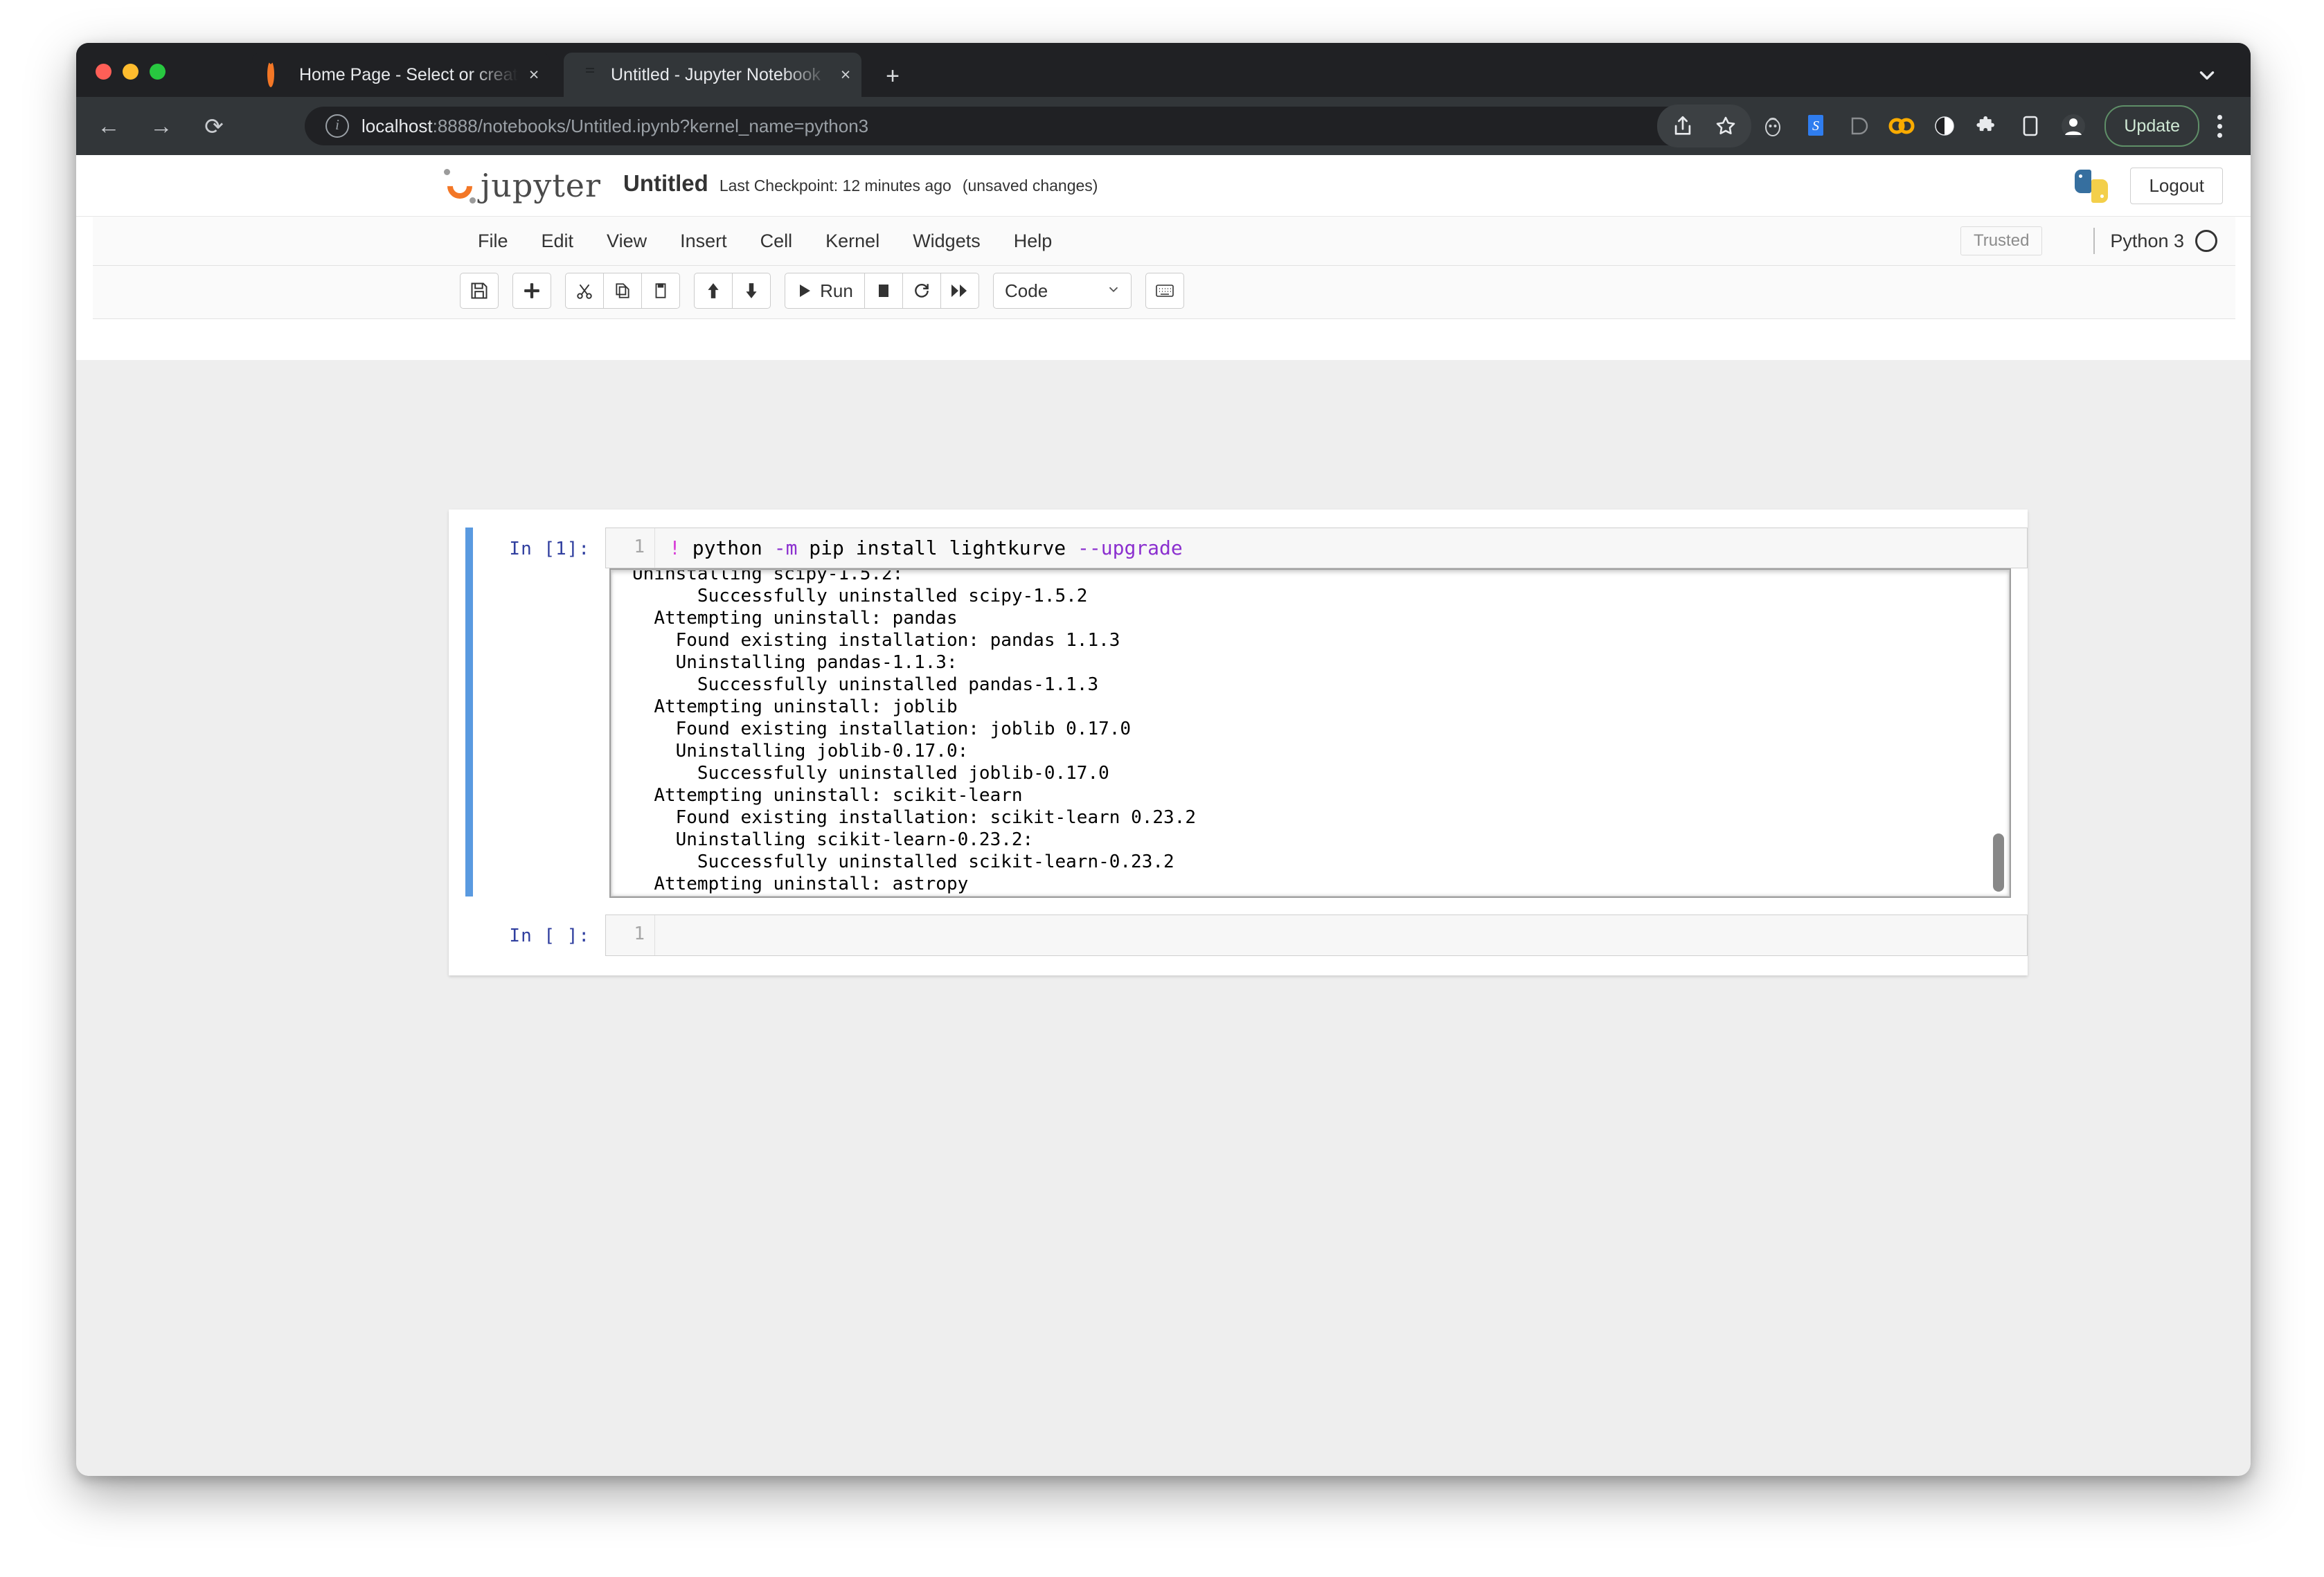 Image resolution: width=2324 pixels, height=1577 pixels. I want to click on menu-insert: Insert, so click(703, 241).